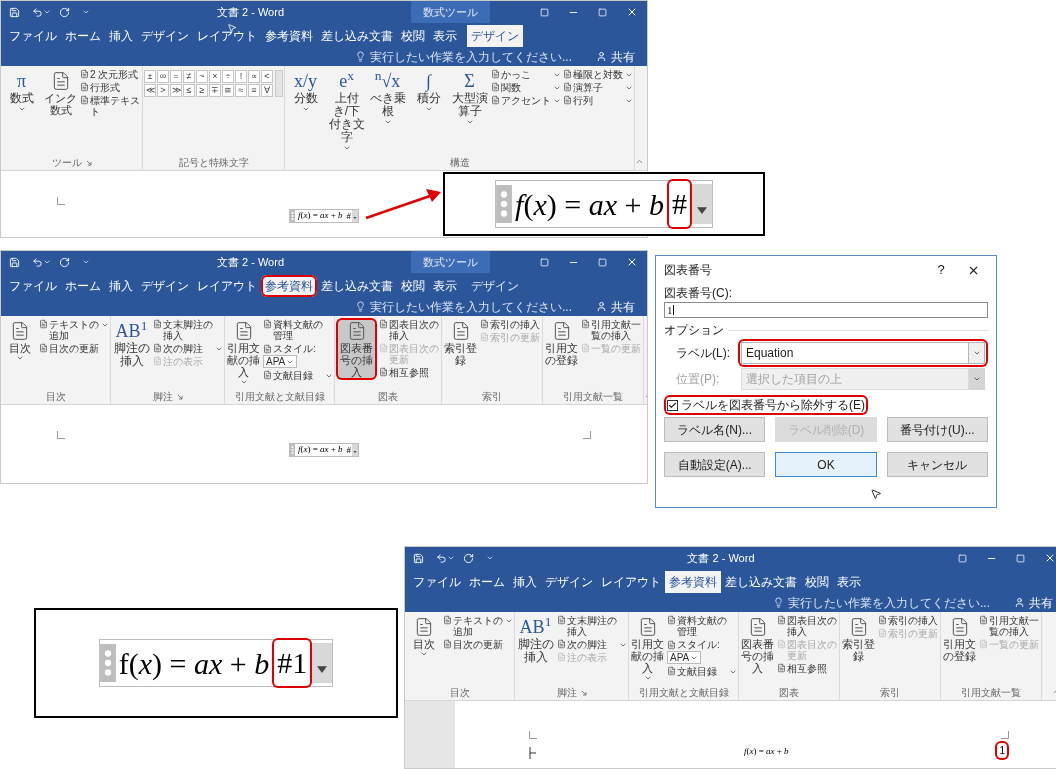 This screenshot has width=1056, height=769. What do you see at coordinates (241, 76) in the screenshot?
I see `symbol-button: !` at bounding box center [241, 76].